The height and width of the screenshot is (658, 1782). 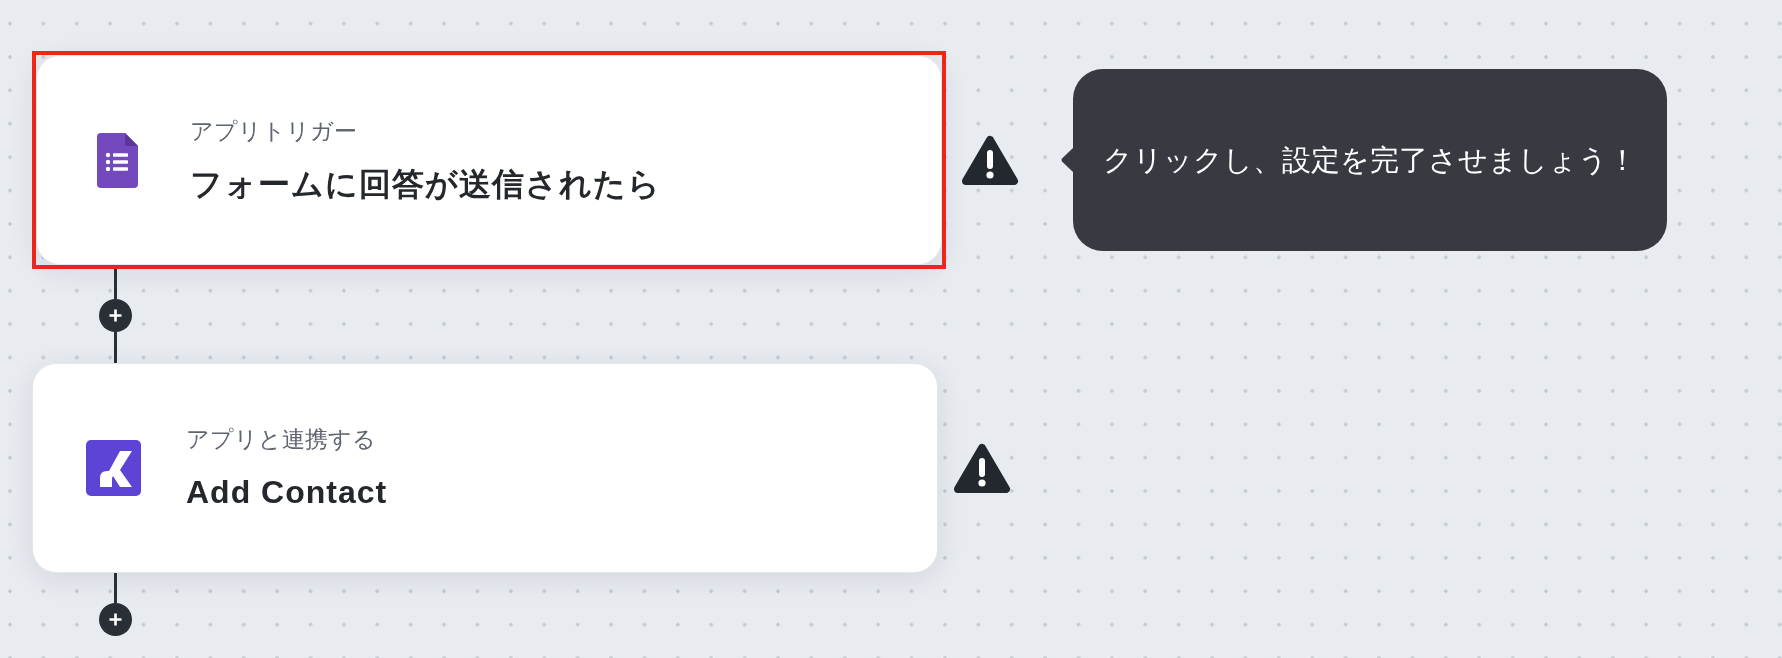 What do you see at coordinates (425, 184) in the screenshot?
I see `step-title: フォームに回答が送信されたら` at bounding box center [425, 184].